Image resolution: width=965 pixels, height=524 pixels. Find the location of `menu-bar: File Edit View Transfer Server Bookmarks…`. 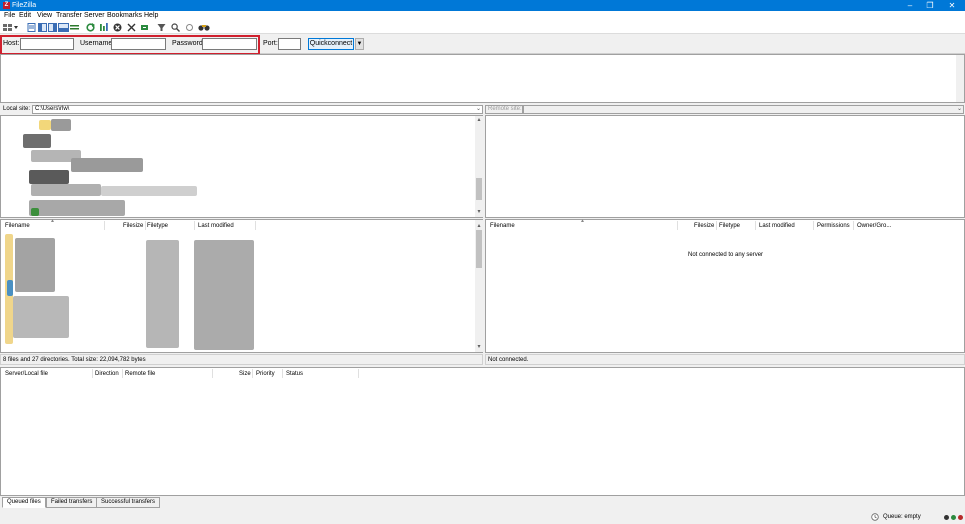

menu-bar: File Edit View Transfer Server Bookmarks… is located at coordinates (482, 16).